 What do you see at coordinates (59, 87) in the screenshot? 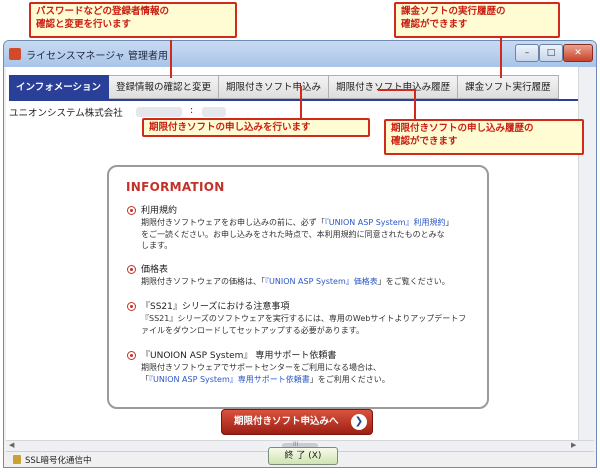
I see `tab-information: インフォメーション` at bounding box center [59, 87].